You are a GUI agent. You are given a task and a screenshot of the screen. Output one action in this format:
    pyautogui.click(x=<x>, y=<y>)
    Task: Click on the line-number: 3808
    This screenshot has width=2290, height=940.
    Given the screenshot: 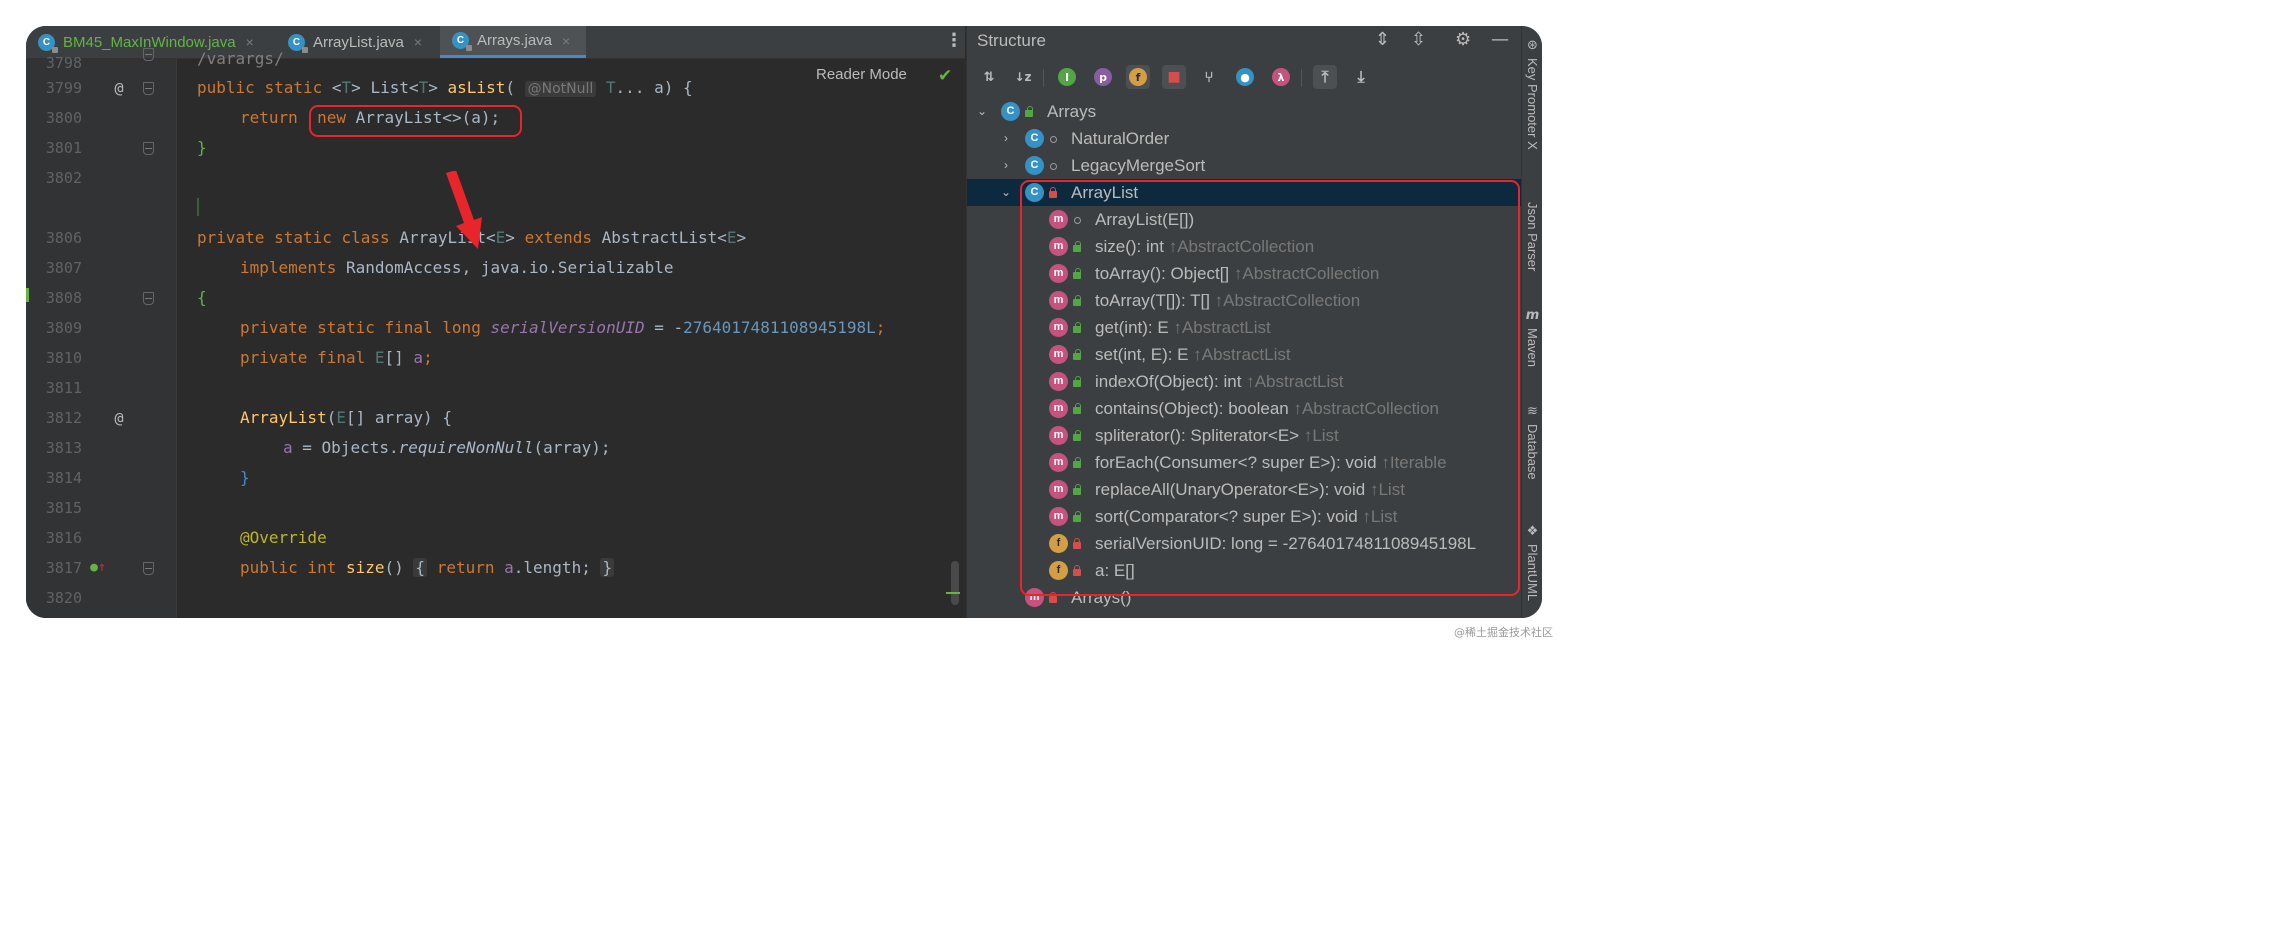 What is the action you would take?
    pyautogui.click(x=63, y=298)
    